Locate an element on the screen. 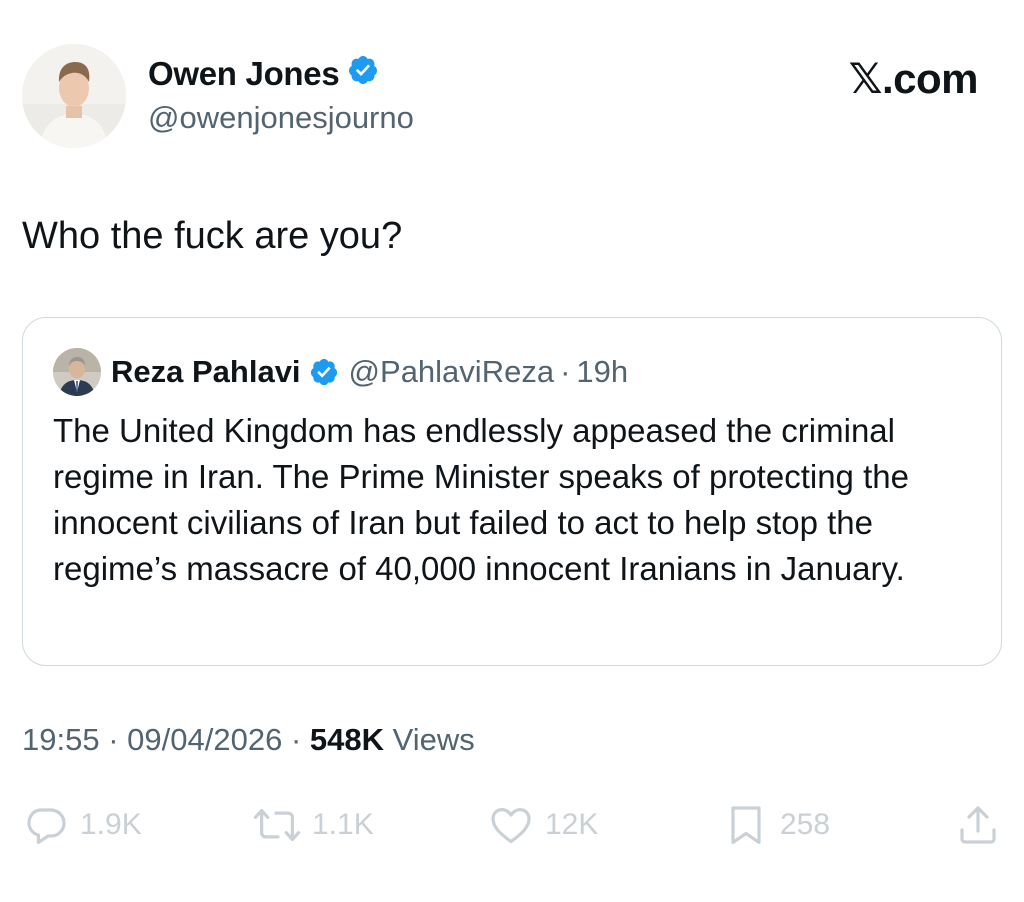 Image resolution: width=1024 pixels, height=902 pixels. reply-icon is located at coordinates (46, 826).